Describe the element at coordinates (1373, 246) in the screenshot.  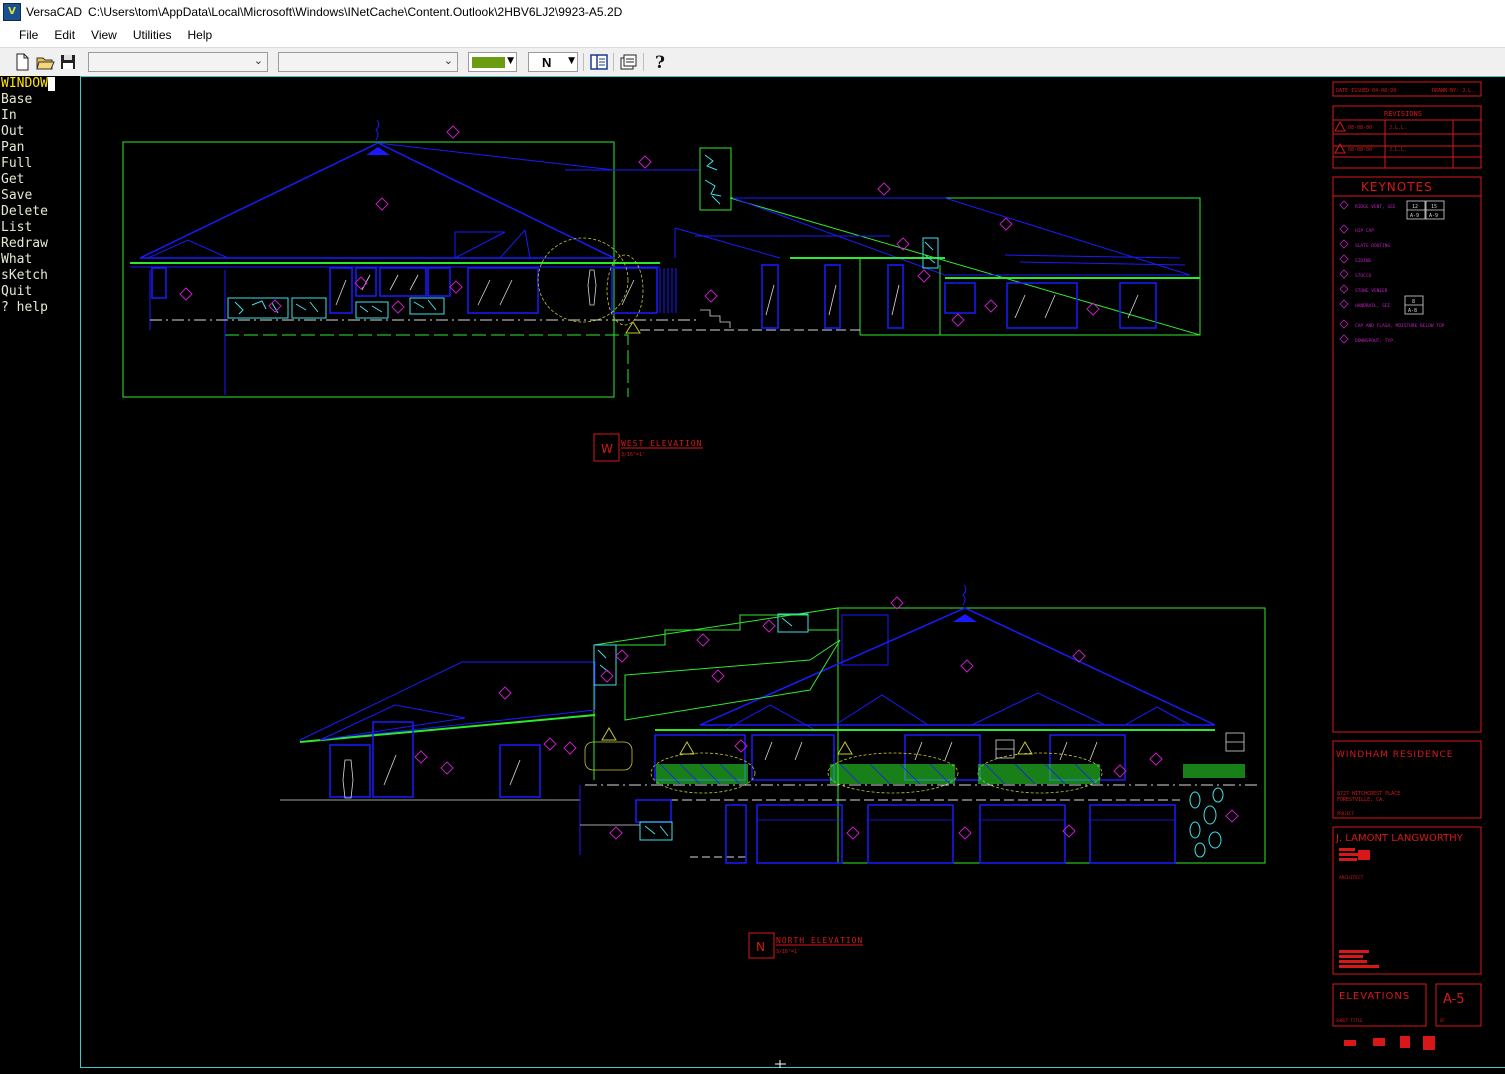
I see `keynote-3: SLATE ROOFING` at that location.